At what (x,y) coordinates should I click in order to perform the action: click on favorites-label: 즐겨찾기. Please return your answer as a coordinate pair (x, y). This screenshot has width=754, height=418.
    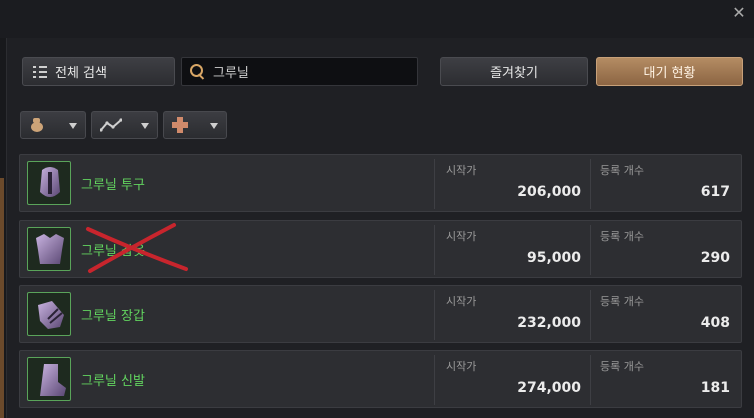
    Looking at the image, I should click on (514, 73).